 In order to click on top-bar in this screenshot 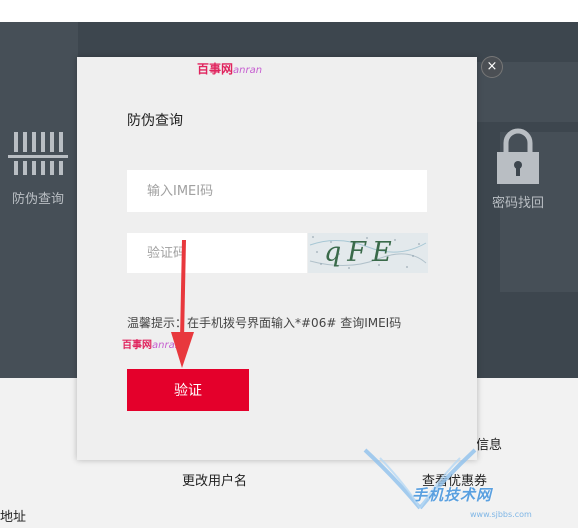, I will do `click(289, 11)`.